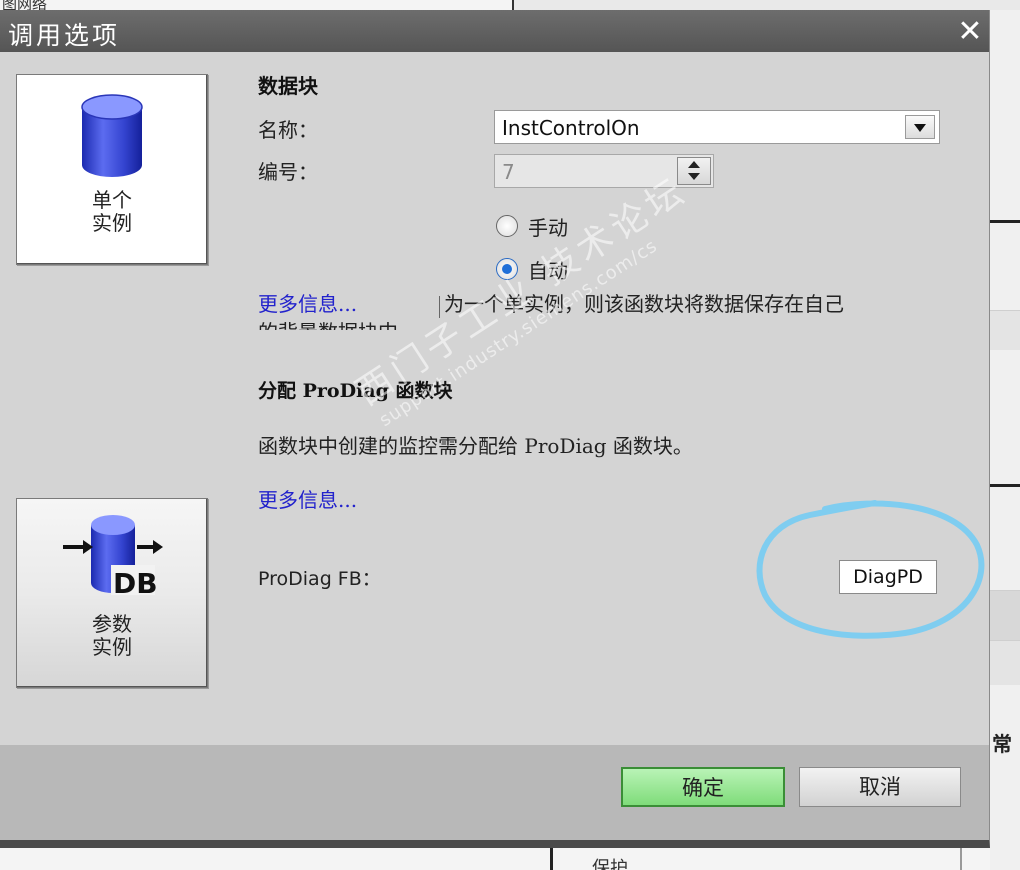  Describe the element at coordinates (319, 579) in the screenshot. I see `prodiag-fb-label: ProDiag FB：` at that location.